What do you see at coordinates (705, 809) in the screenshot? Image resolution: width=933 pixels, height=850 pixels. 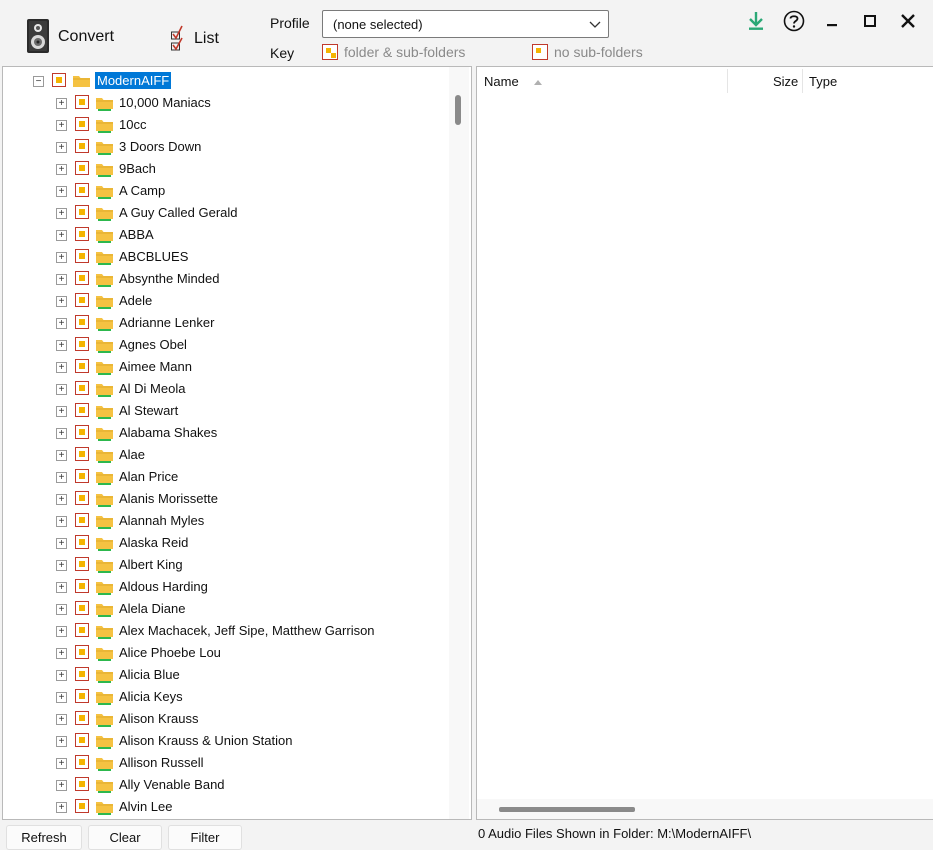 I see `list-horizontal-scrollbar` at bounding box center [705, 809].